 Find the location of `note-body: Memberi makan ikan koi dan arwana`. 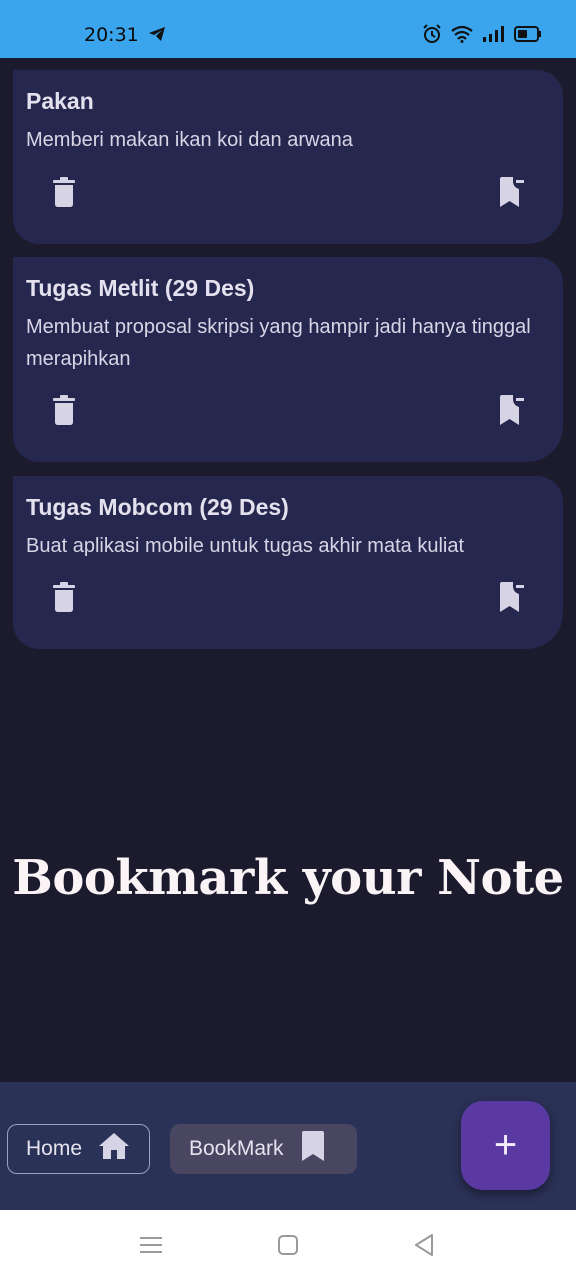

note-body: Memberi makan ikan koi dan arwana is located at coordinates (189, 140).